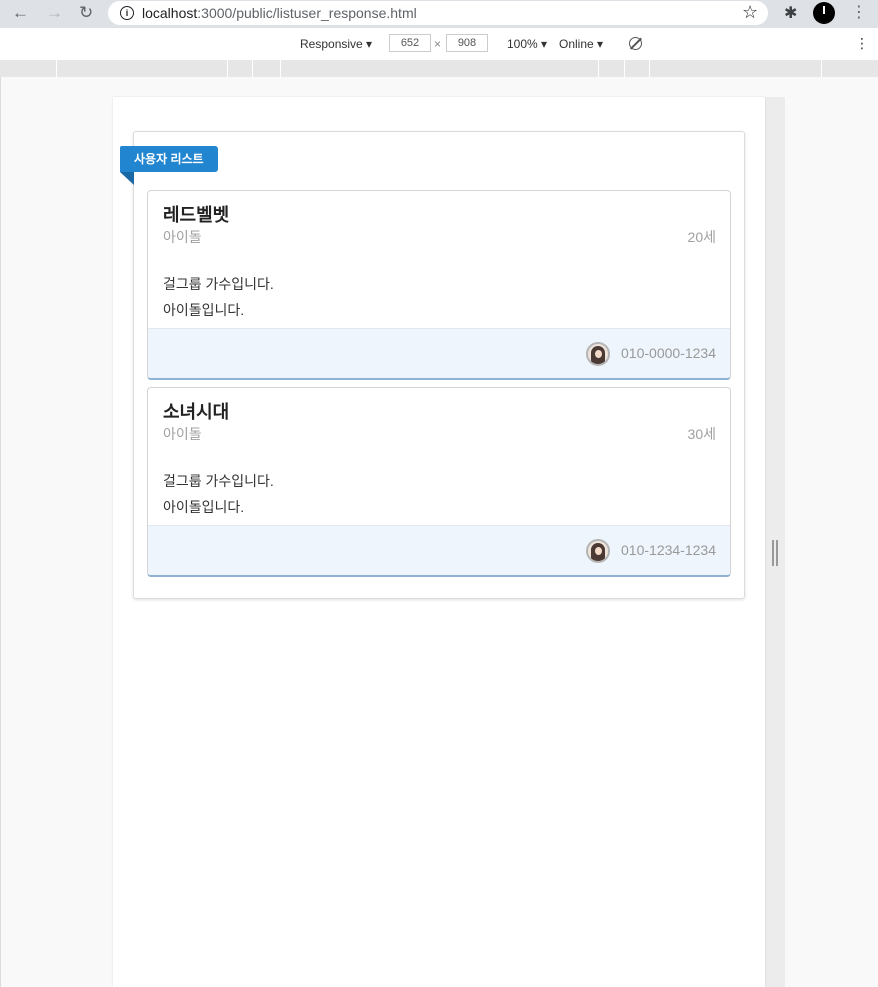 The height and width of the screenshot is (987, 878). Describe the element at coordinates (20, 13) in the screenshot. I see `back-arrow-icon: ←` at that location.